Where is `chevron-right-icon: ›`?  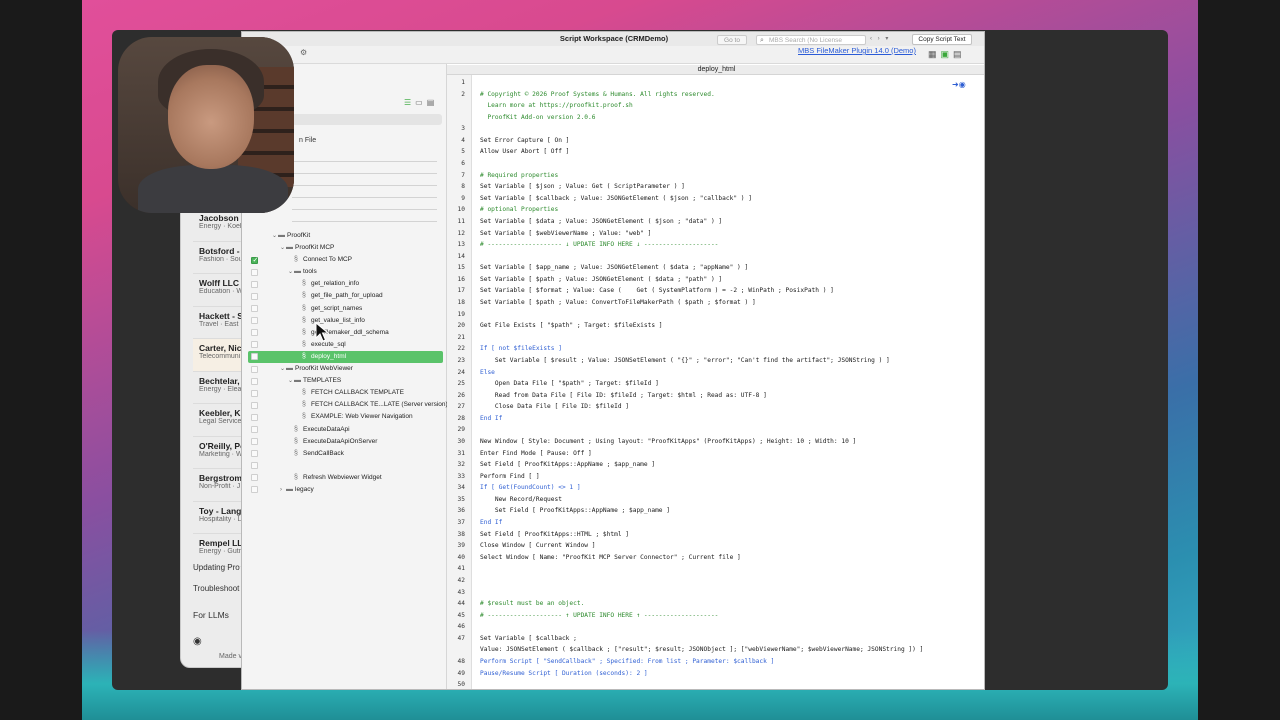
chevron-right-icon: › is located at coordinates (281, 490).